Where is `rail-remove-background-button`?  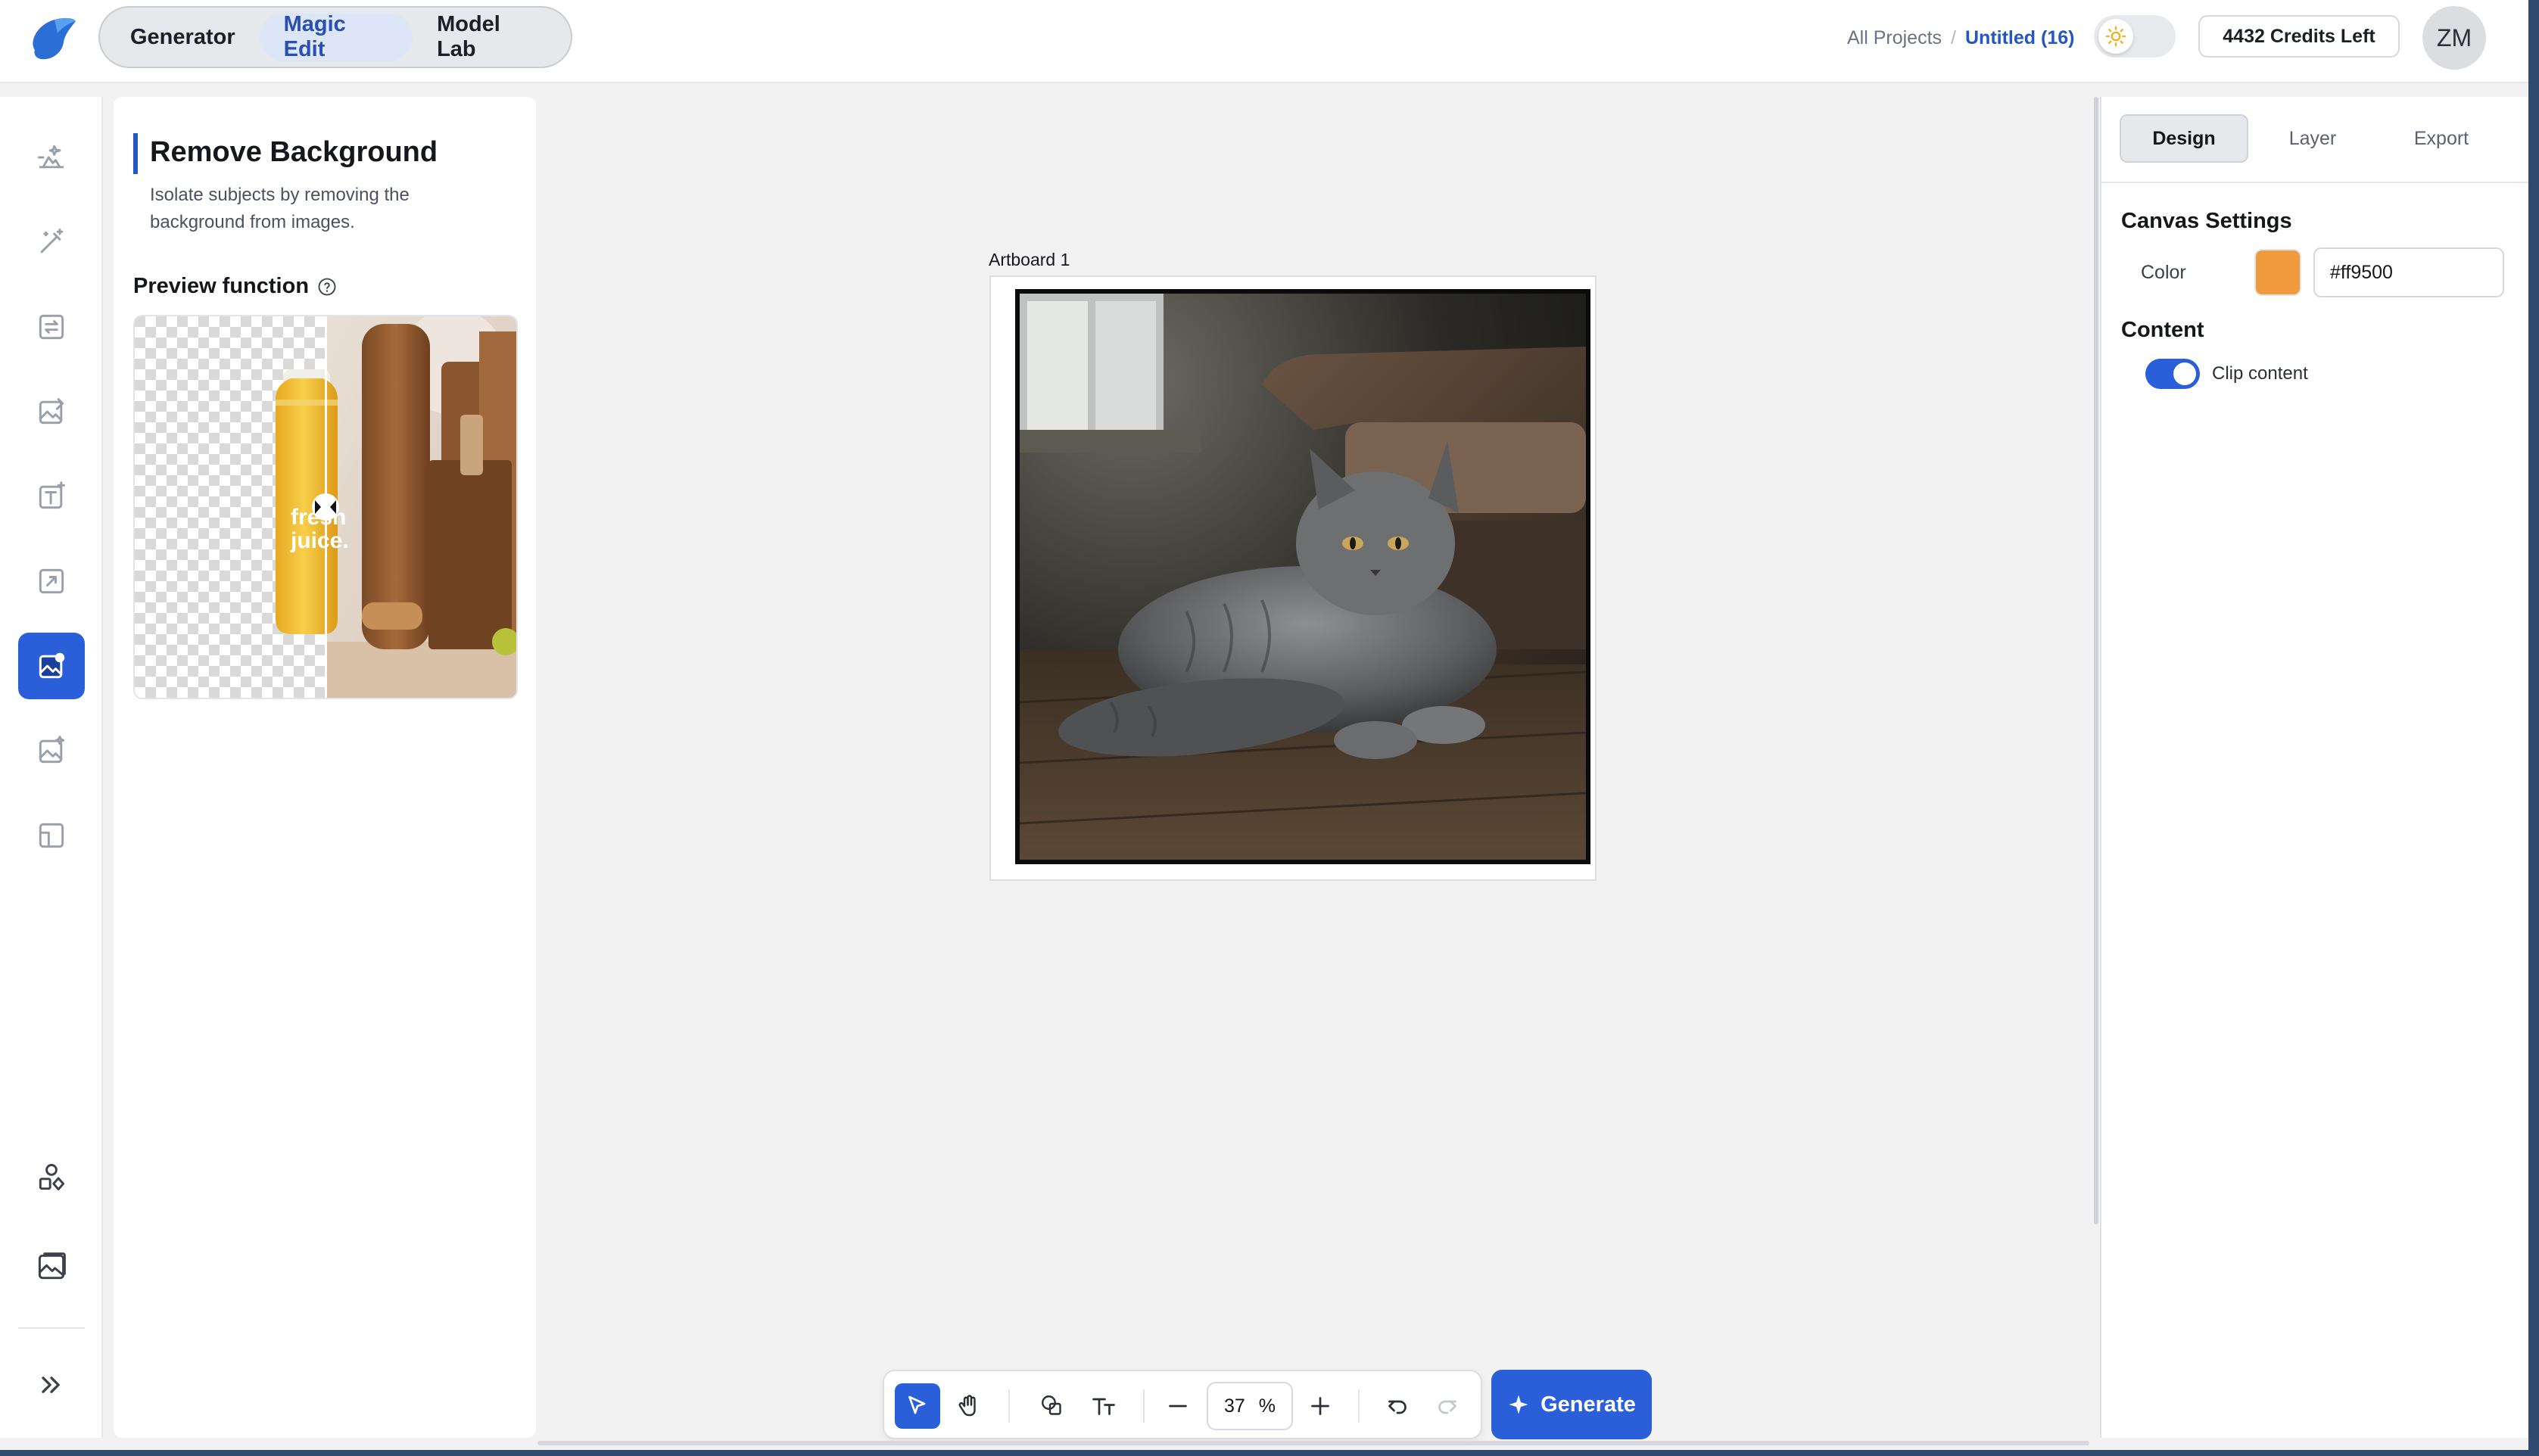 rail-remove-background-button is located at coordinates (52, 666).